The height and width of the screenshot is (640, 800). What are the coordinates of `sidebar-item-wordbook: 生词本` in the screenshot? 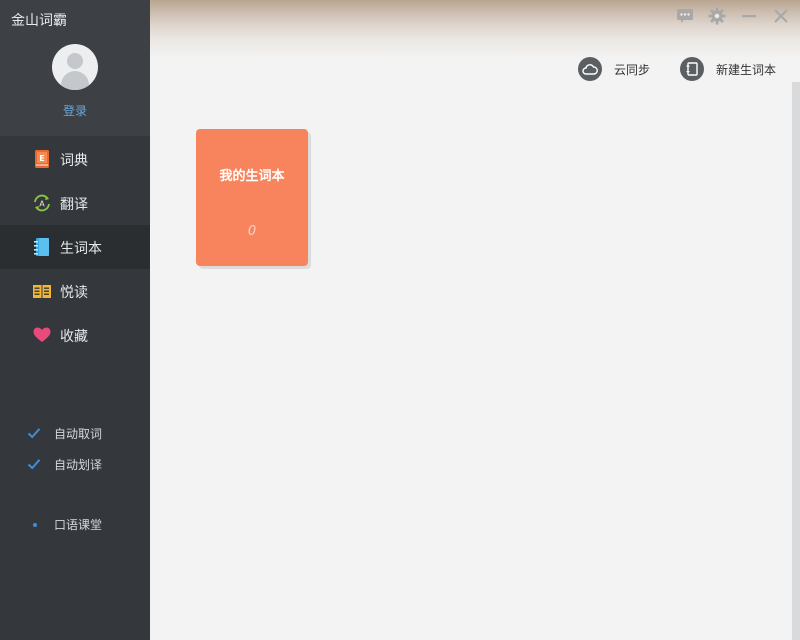 It's located at (75, 247).